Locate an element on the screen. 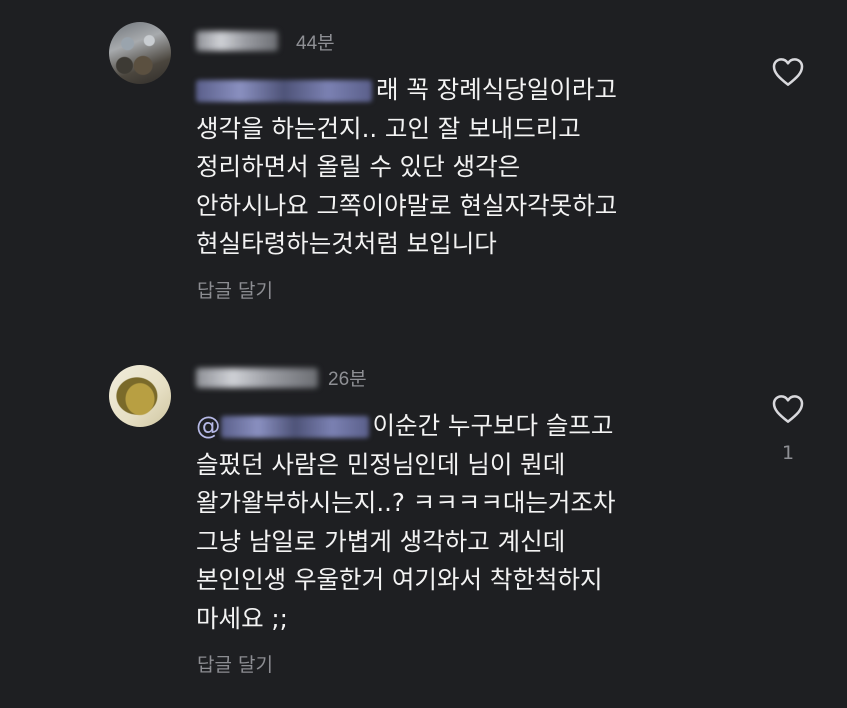 This screenshot has height=708, width=847. comment-text-first-line: 이순간 누구보다 슬프고 is located at coordinates (493, 425).